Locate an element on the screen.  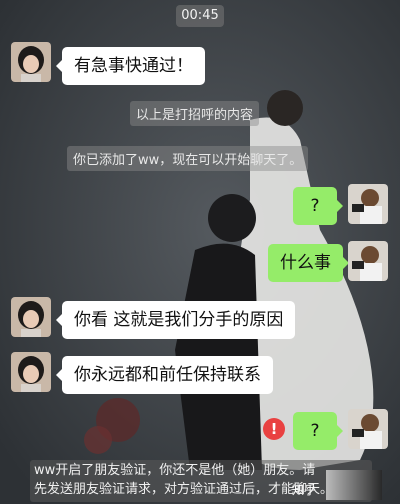
time-label: 00:45 is located at coordinates (200, 16).